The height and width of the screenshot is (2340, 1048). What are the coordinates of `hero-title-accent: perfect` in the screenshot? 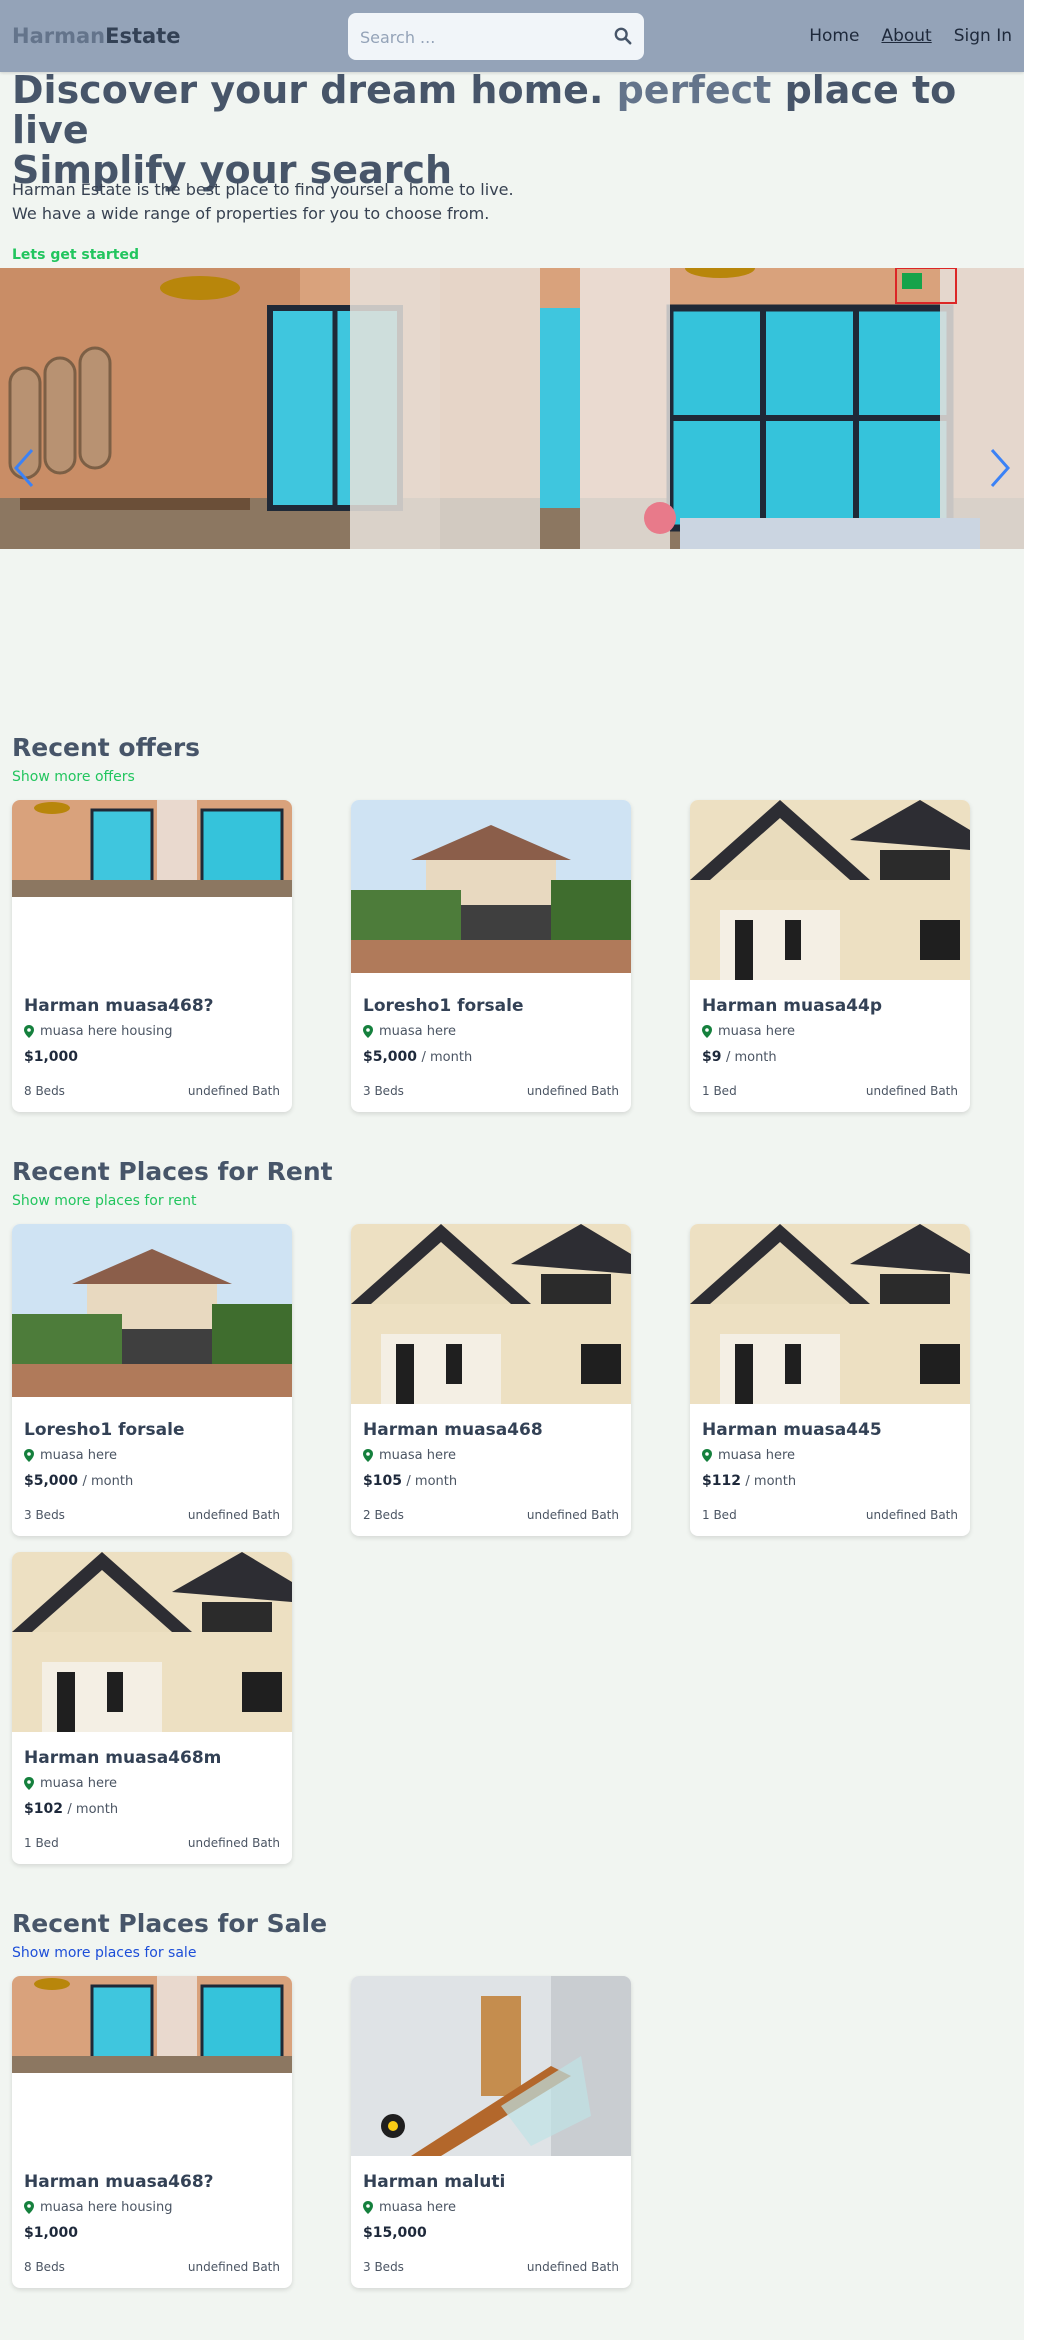 It's located at (694, 90).